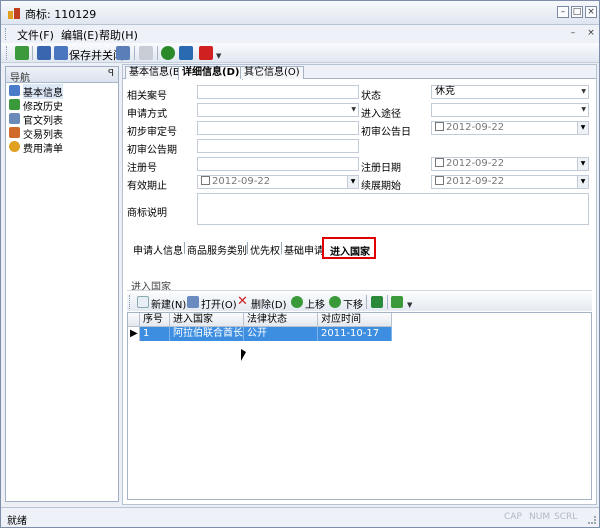 The image size is (600, 528). Describe the element at coordinates (539, 517) in the screenshot. I see `num-lock-indicator: NUM` at that location.